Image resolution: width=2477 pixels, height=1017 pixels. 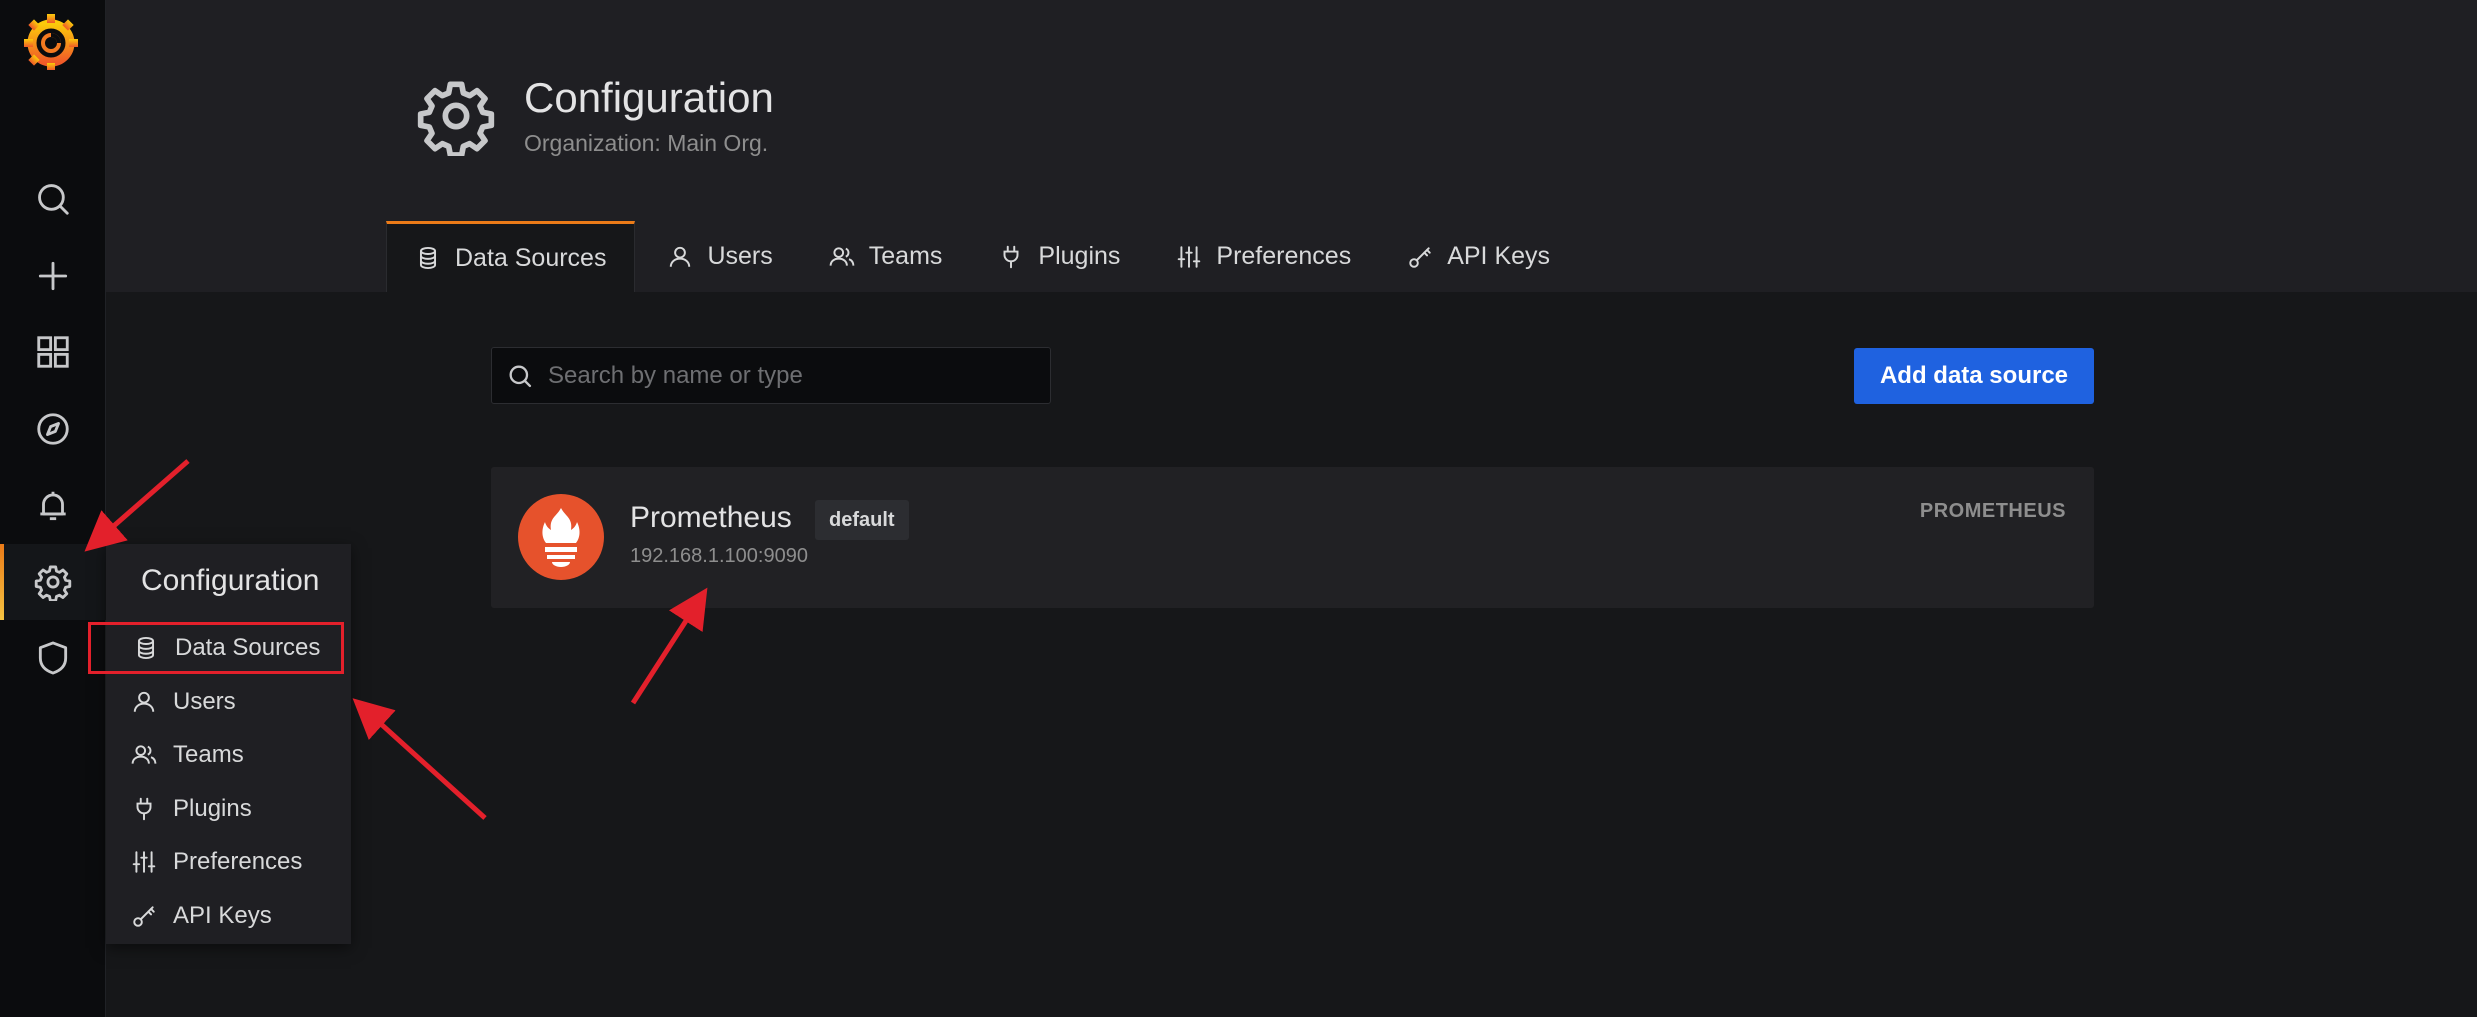 I want to click on tab-api-keys: API Keys, so click(x=1478, y=256).